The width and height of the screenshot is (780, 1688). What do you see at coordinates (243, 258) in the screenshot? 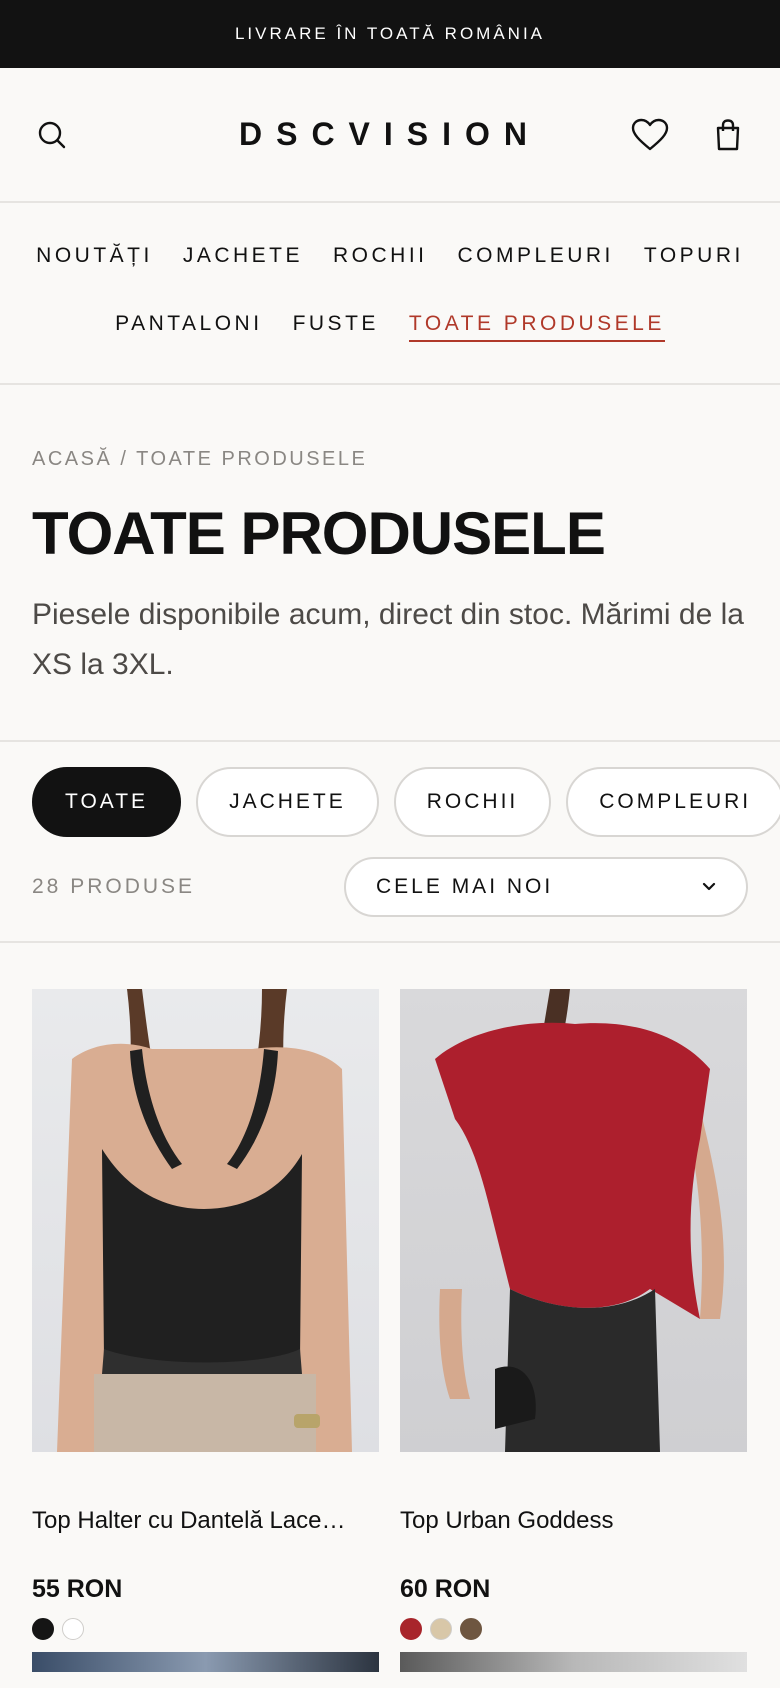
I see `nav-item-jachete: JACHETE` at bounding box center [243, 258].